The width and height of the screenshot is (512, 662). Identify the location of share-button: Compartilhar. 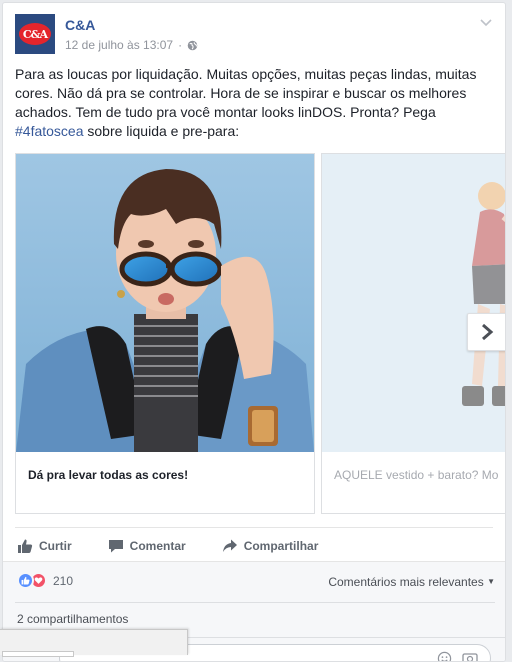
(269, 546).